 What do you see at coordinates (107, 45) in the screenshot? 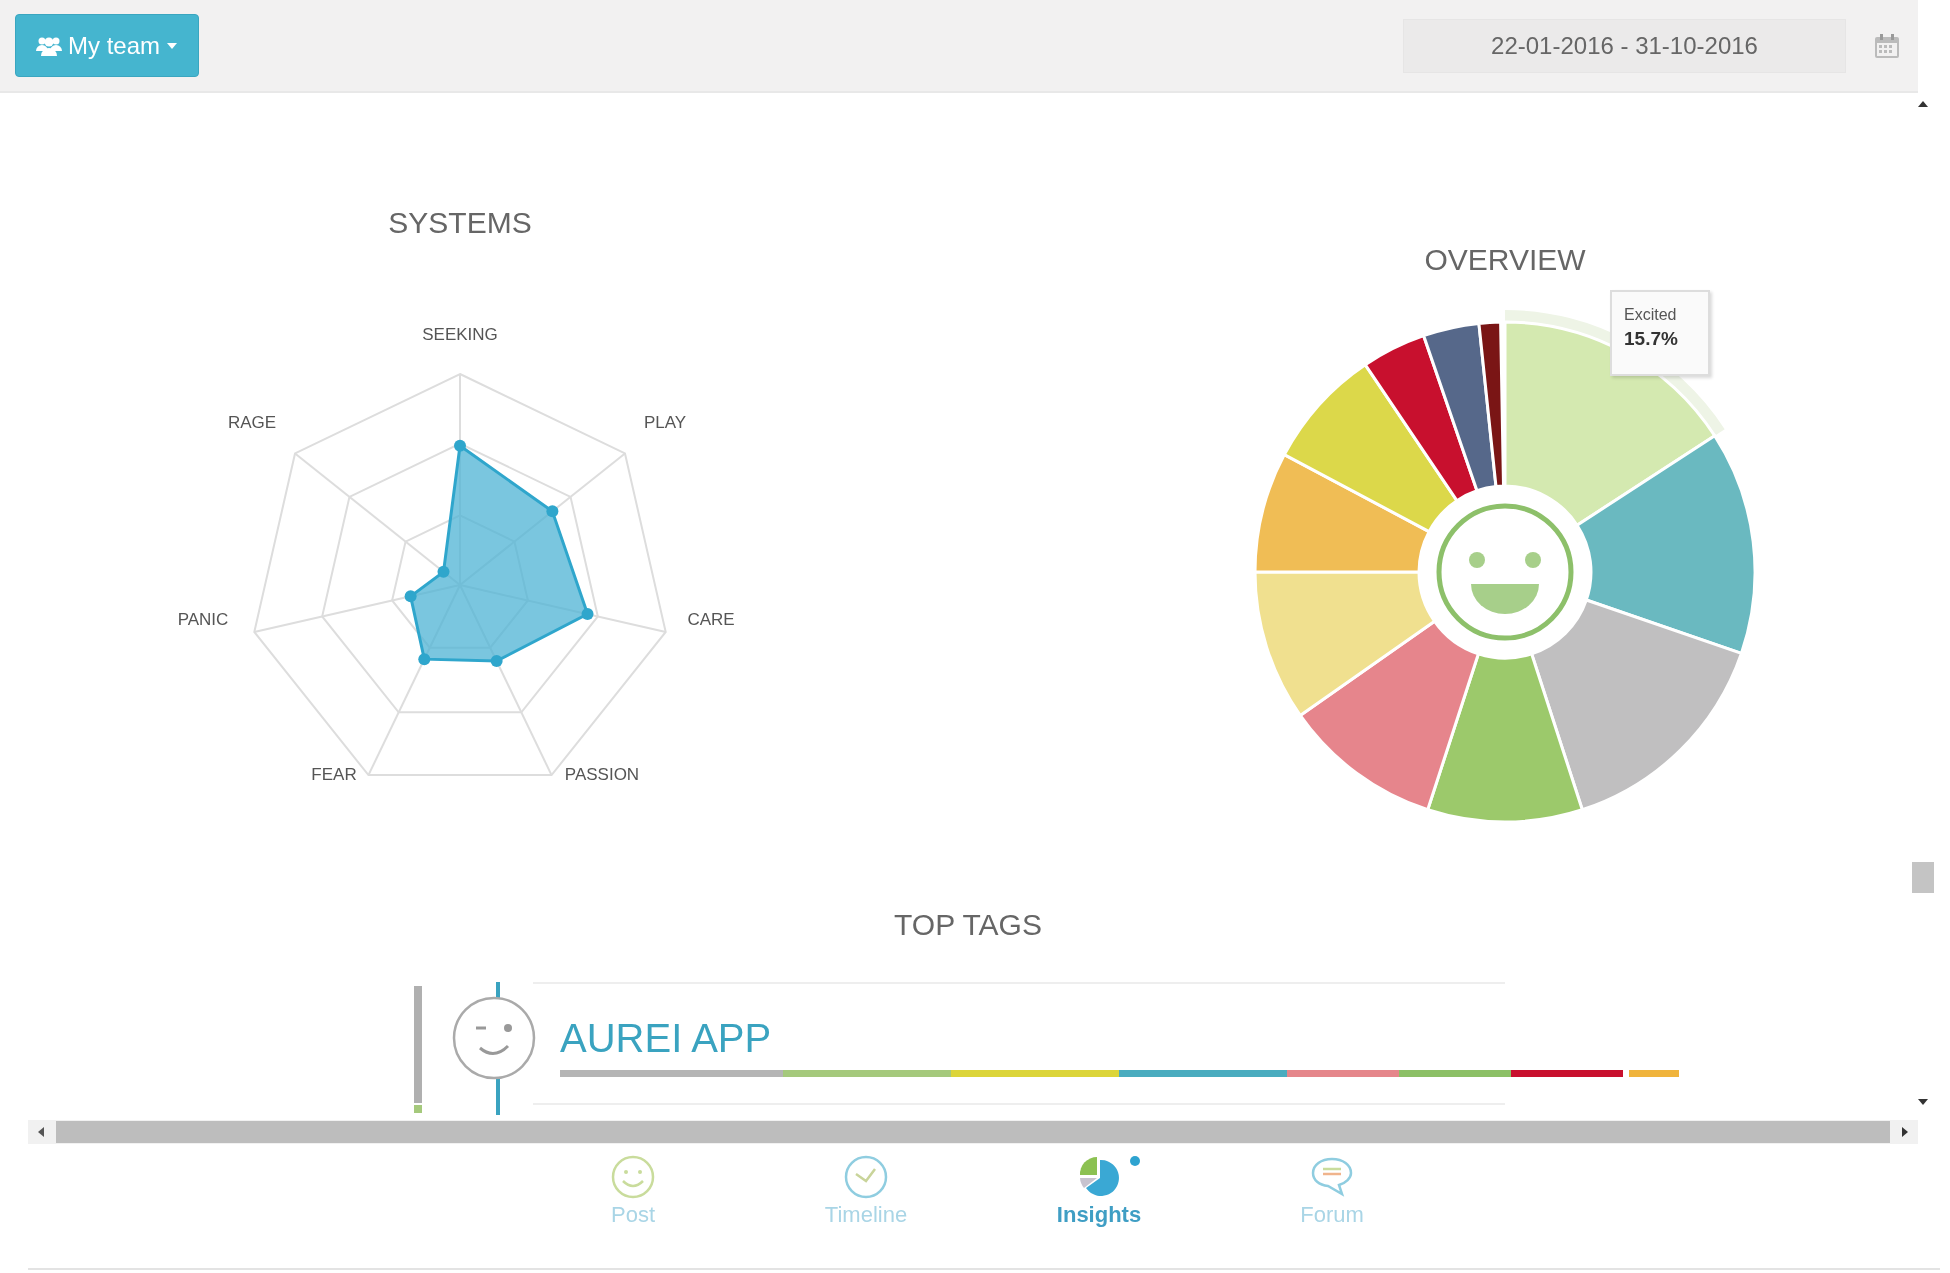
I see `team-dropdown-button: My team` at bounding box center [107, 45].